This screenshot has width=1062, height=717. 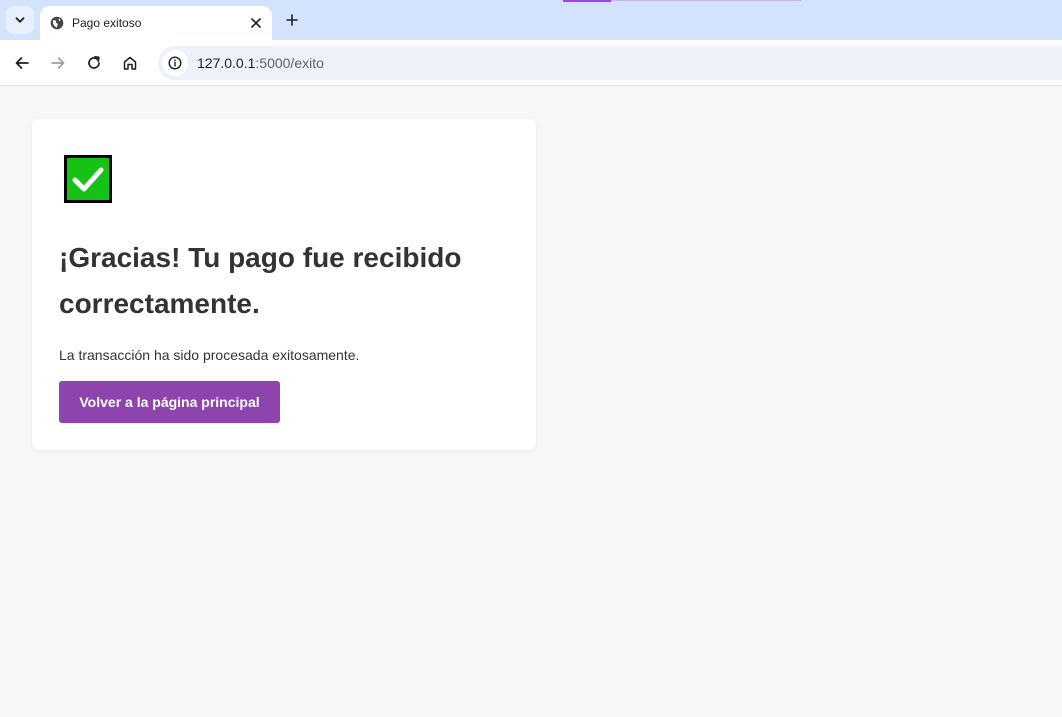 I want to click on plus-icon, so click(x=292, y=20).